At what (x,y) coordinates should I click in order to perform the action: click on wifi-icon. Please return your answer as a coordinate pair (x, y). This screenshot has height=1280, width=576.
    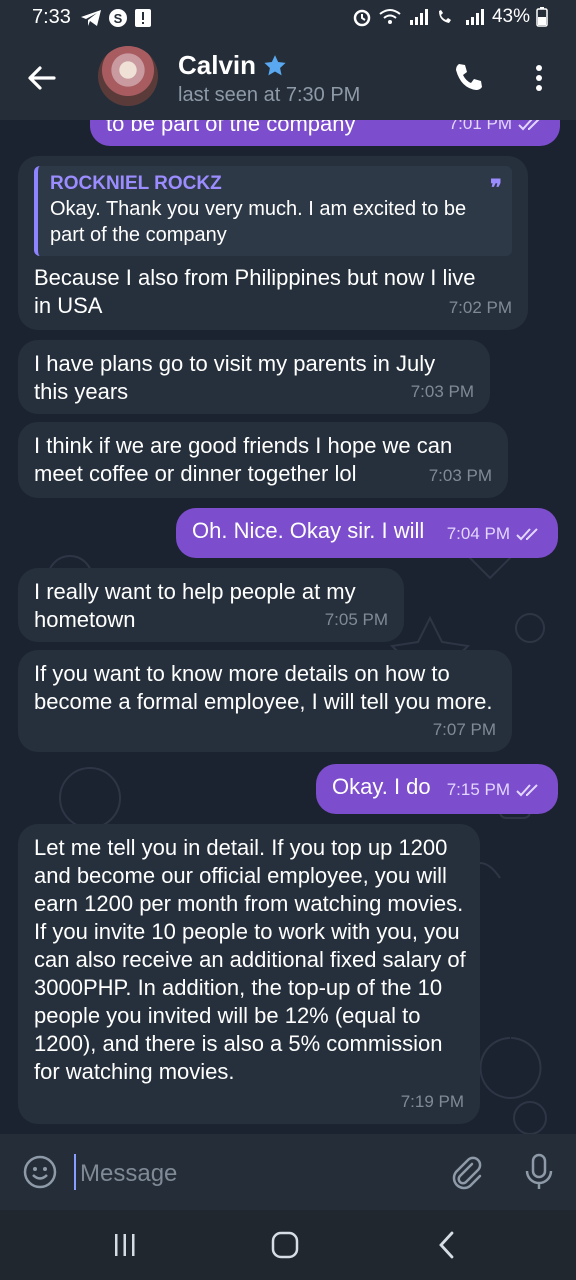
    Looking at the image, I should click on (390, 16).